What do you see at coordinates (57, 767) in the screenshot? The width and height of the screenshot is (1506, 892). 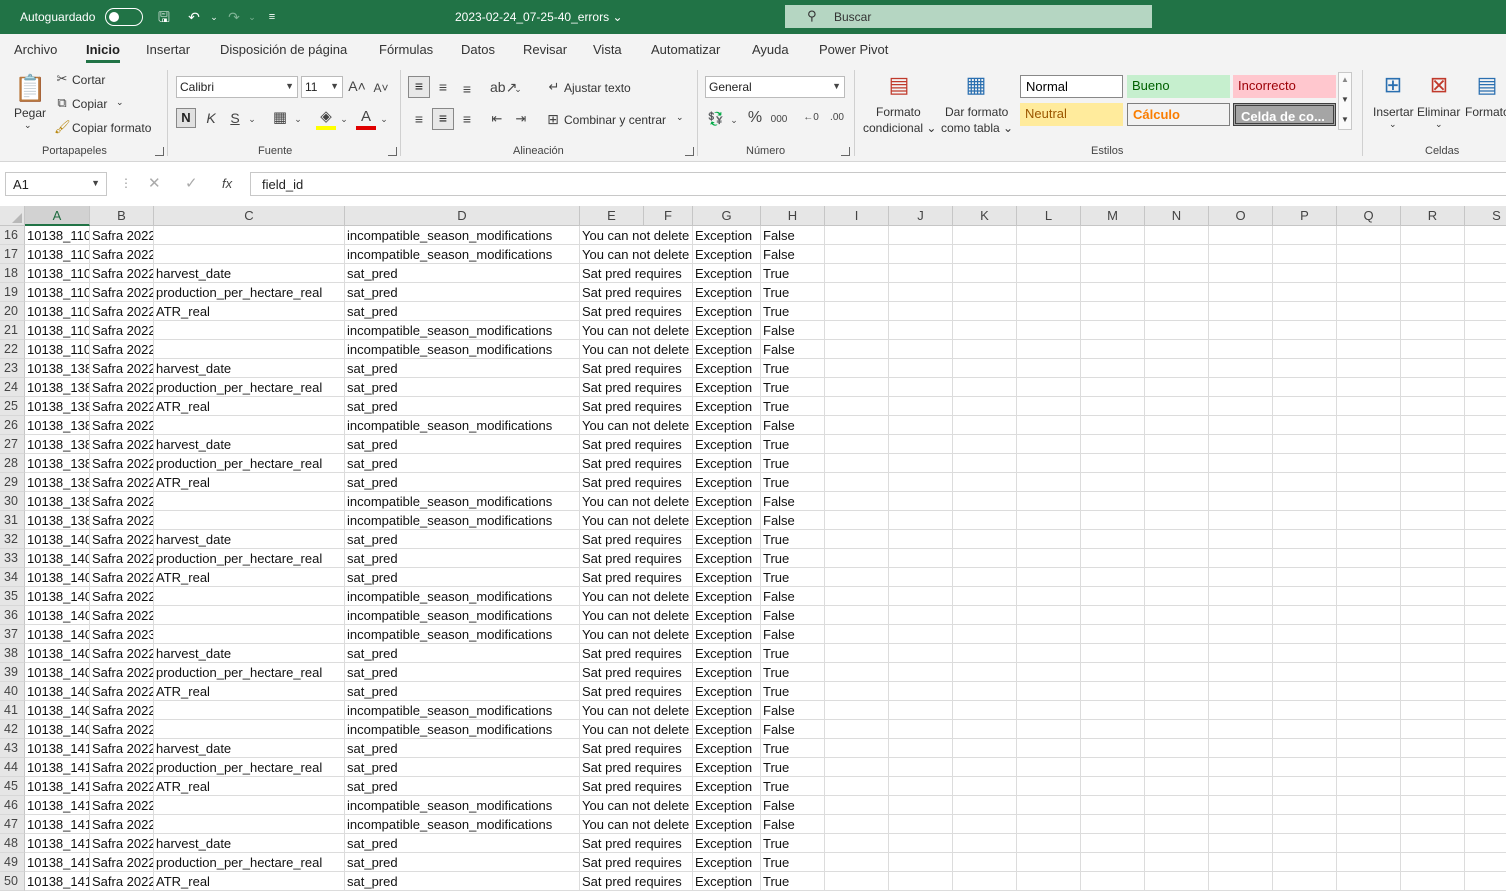 I see `cell-a44: 10138_141` at bounding box center [57, 767].